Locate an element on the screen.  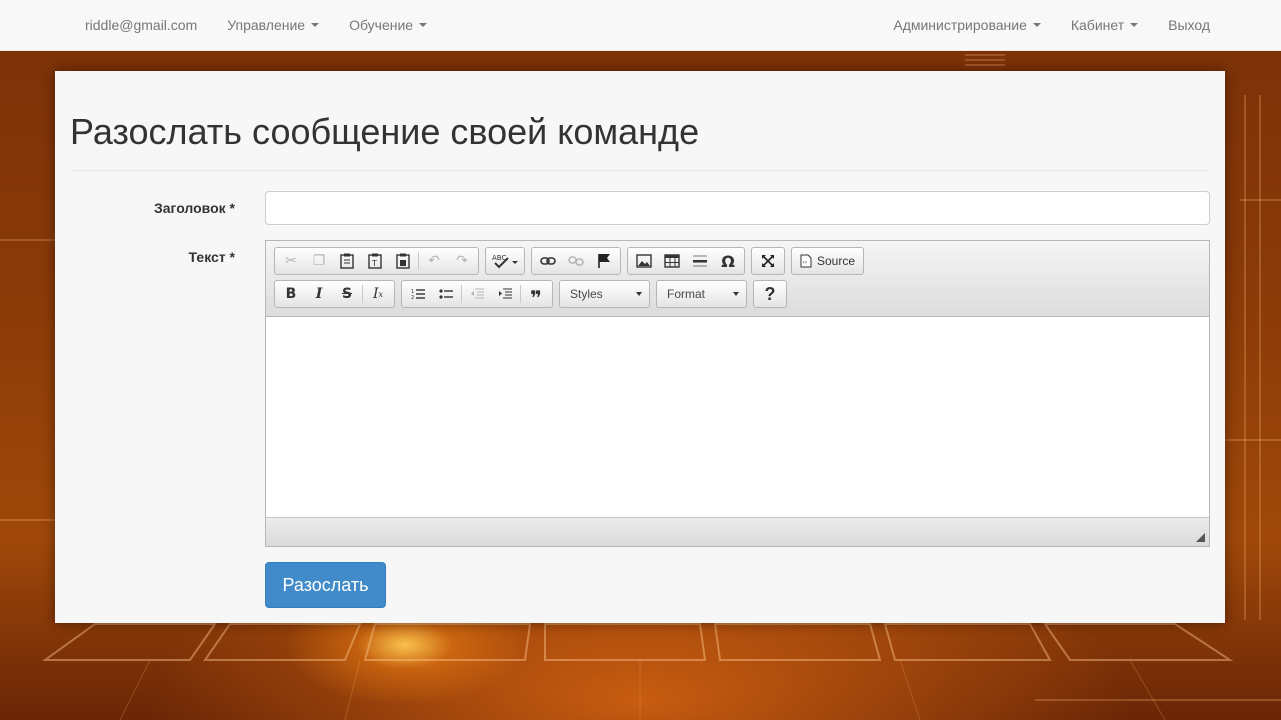
logout-label: Выход is located at coordinates (1189, 24).